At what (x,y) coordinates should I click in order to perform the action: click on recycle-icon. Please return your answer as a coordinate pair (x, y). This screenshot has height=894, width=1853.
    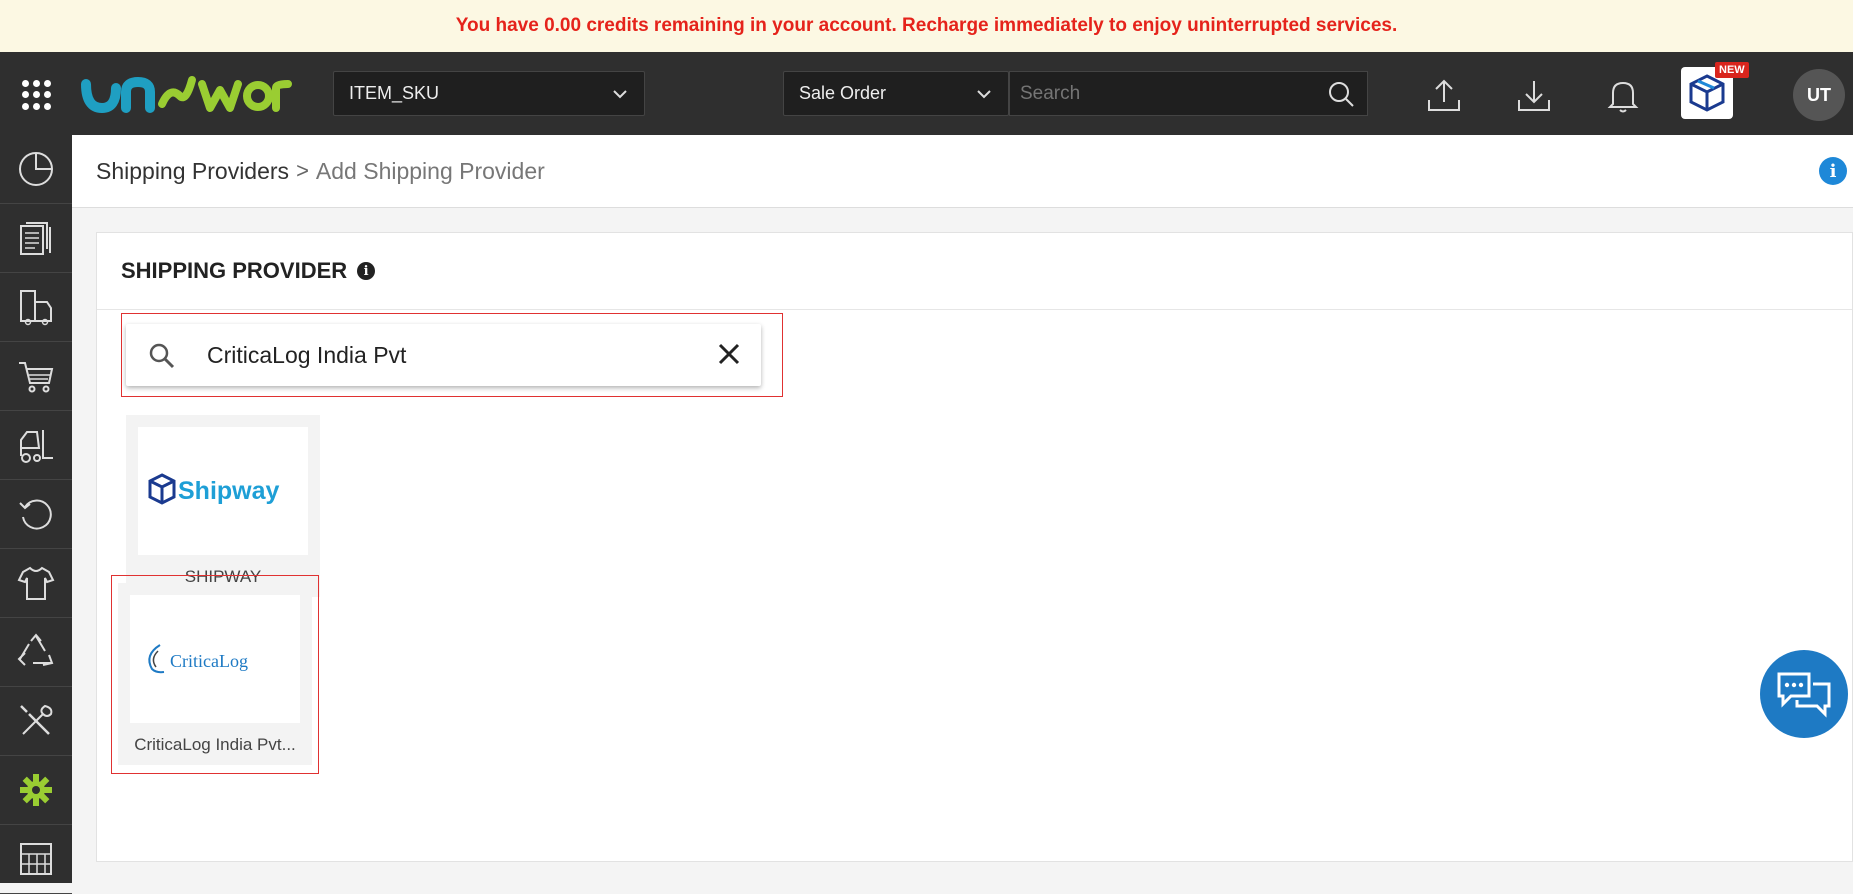
    Looking at the image, I should click on (35, 649).